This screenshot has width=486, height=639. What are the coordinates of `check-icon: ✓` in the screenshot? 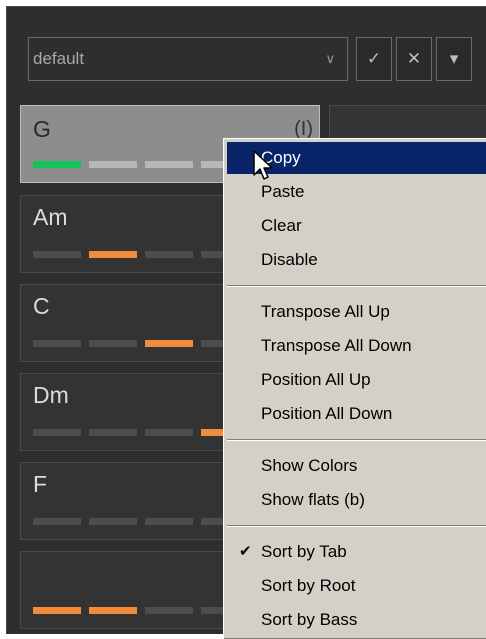 It's located at (374, 58).